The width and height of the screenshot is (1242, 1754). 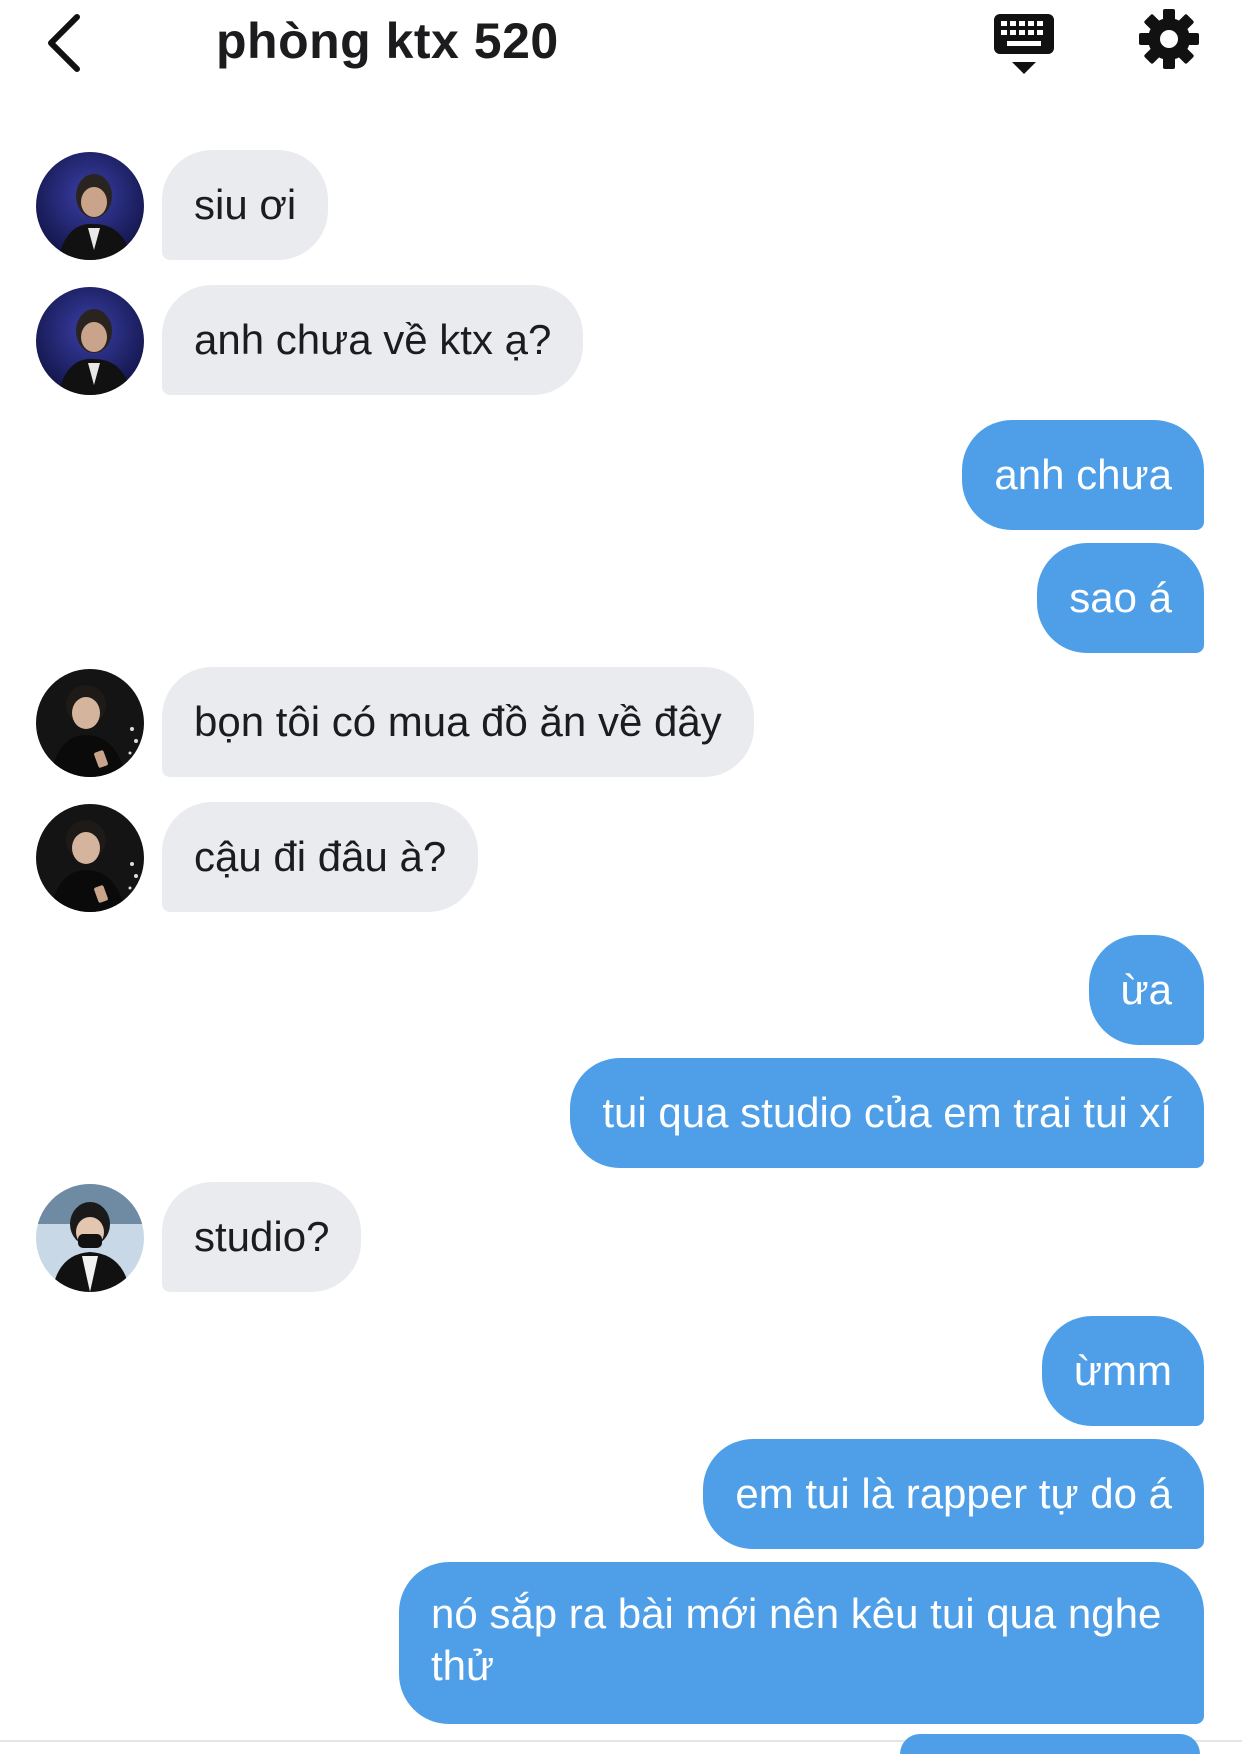 What do you see at coordinates (953, 1494) in the screenshot?
I see `outgoing-message: em tui là rapper tự do á` at bounding box center [953, 1494].